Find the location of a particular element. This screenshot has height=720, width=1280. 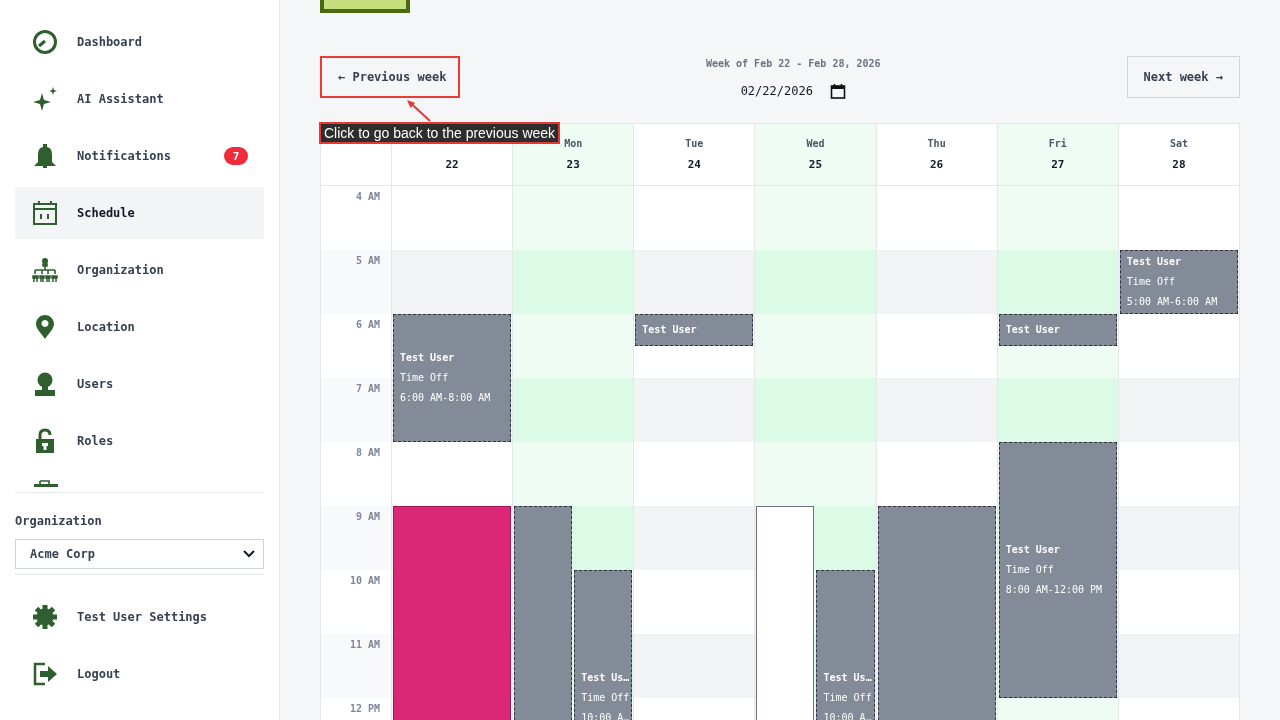

day-date: 22 is located at coordinates (452, 165).